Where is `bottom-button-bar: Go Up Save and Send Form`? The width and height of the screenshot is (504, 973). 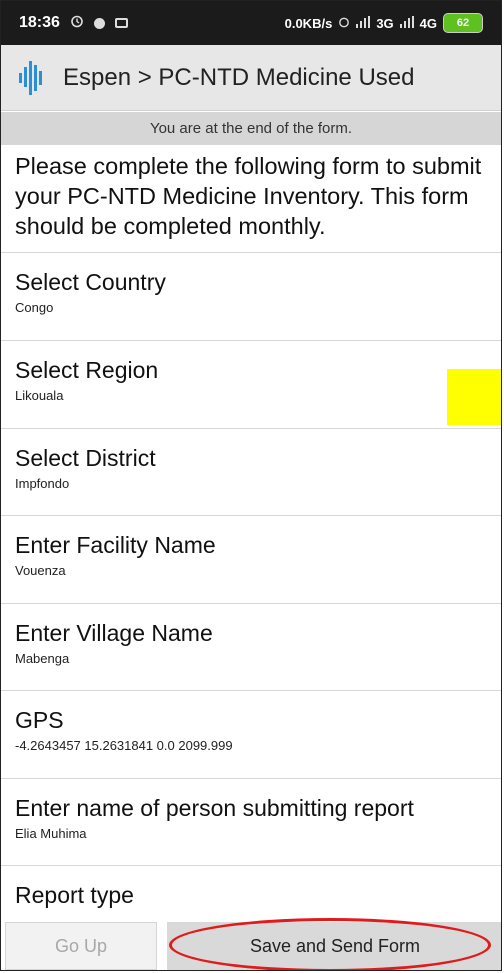
bottom-button-bar: Go Up Save and Send Form is located at coordinates (251, 942).